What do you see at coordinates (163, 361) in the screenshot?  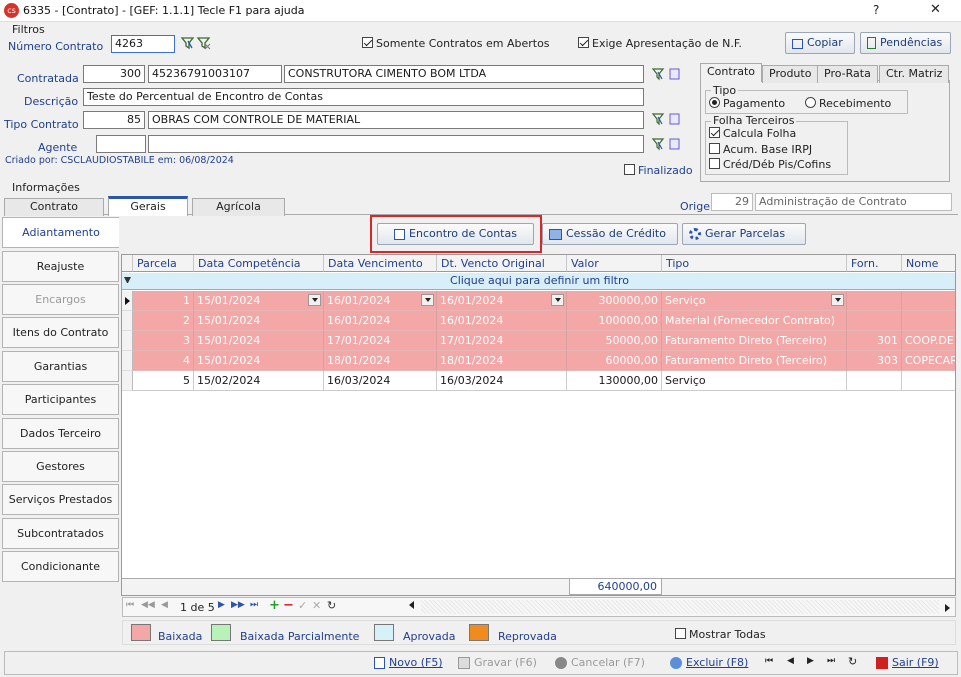 I see `grid-cell-parcela: 4` at bounding box center [163, 361].